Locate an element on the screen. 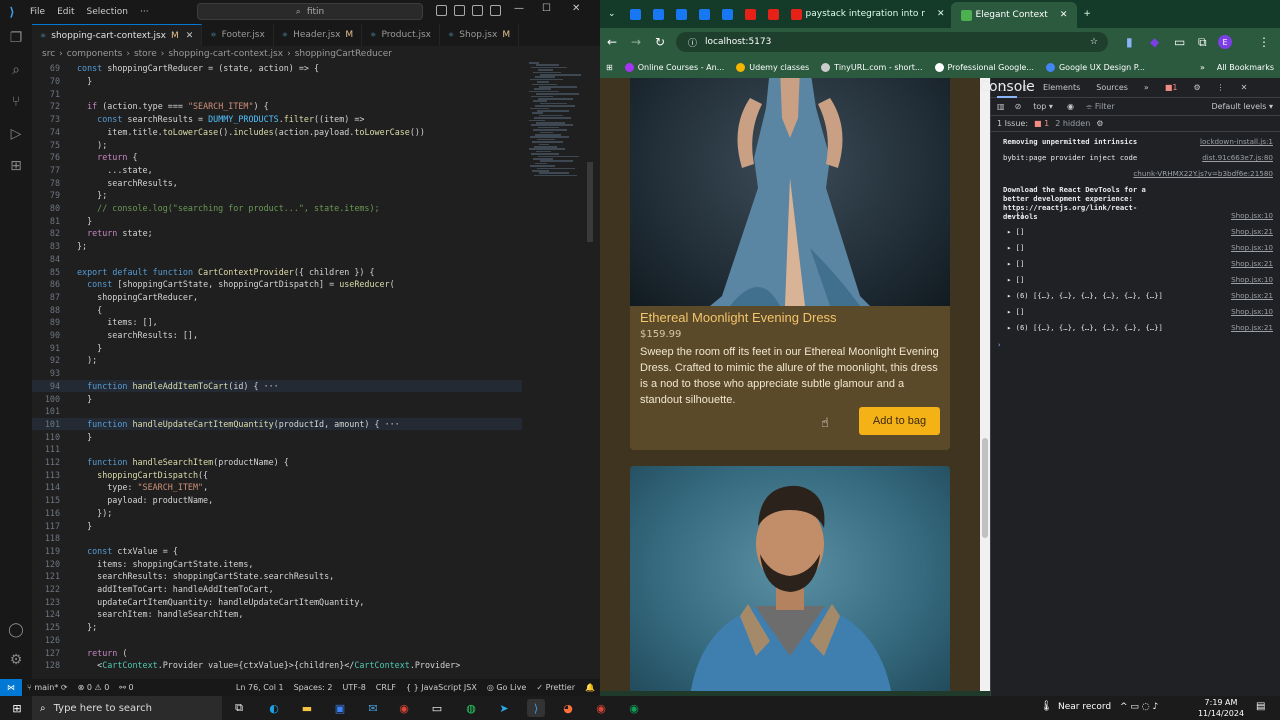  console-source-link: dist.91c663e7.js:80 is located at coordinates (1237, 157).